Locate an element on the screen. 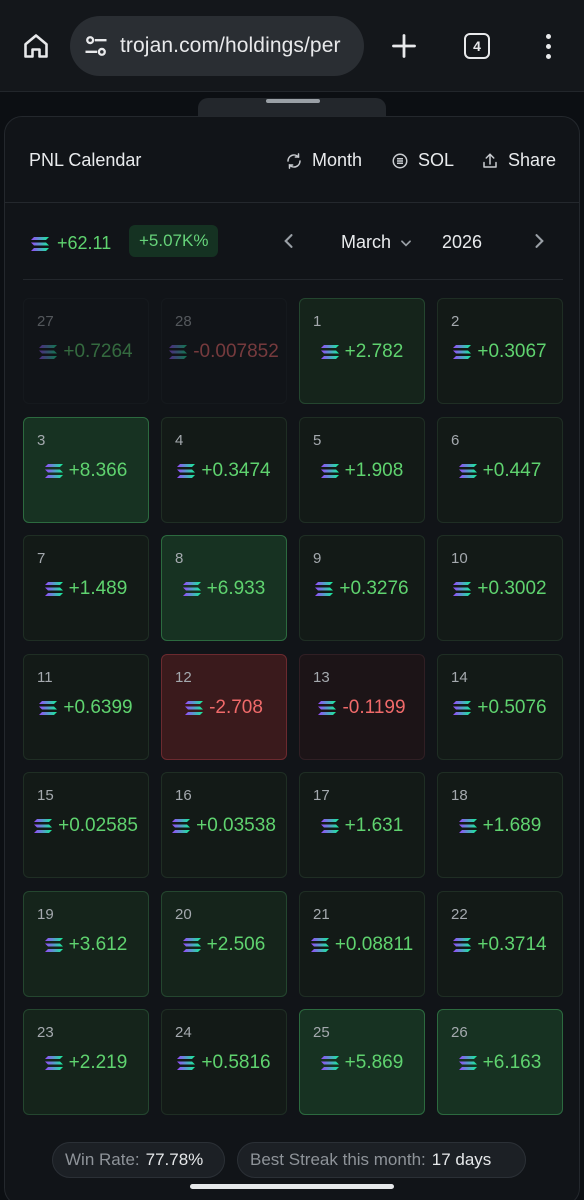  chevron-right-icon is located at coordinates (539, 241).